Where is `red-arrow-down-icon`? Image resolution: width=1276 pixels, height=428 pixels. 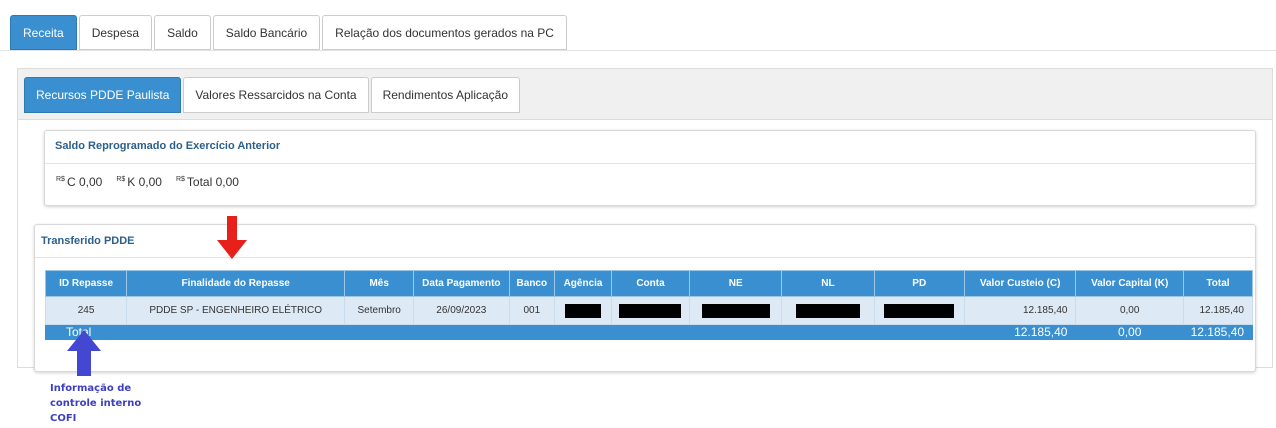 red-arrow-down-icon is located at coordinates (232, 237).